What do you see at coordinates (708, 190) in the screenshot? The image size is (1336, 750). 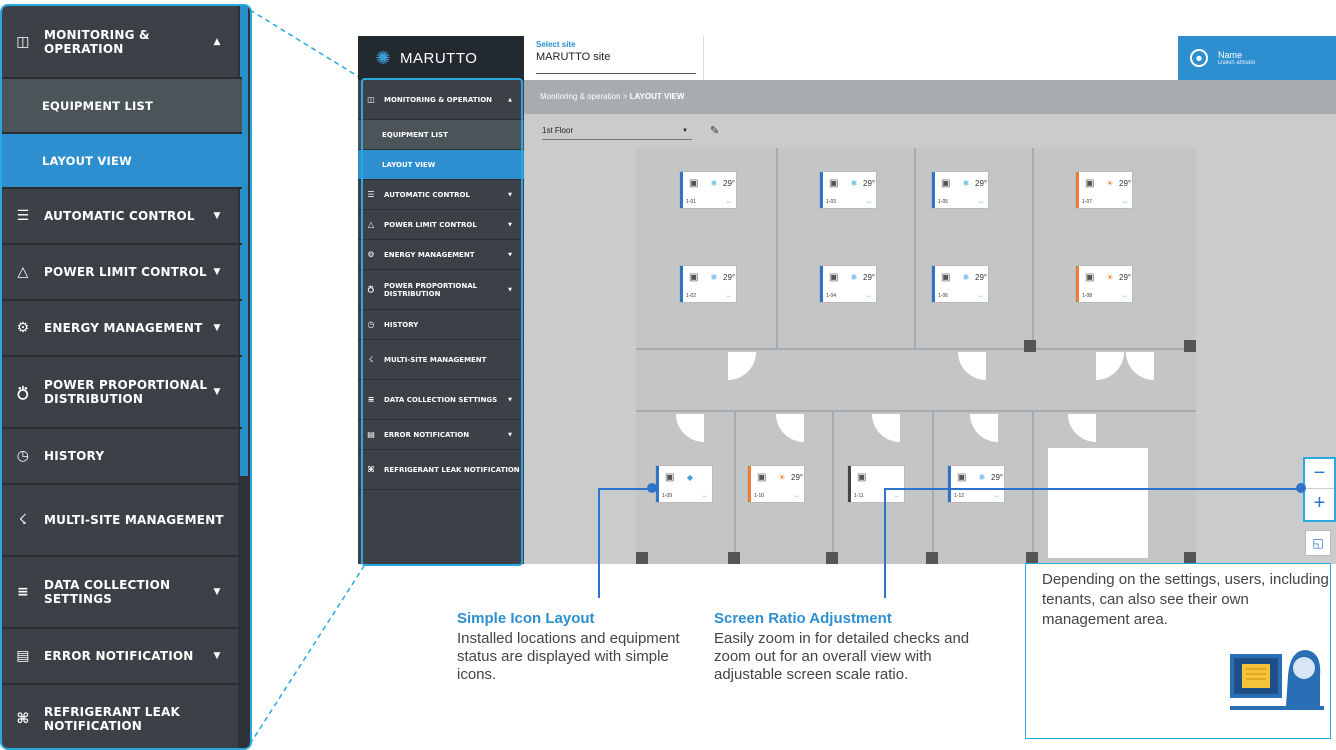 I see `equipment-unit: ▣ ❄ 29° 1-01 ↔` at bounding box center [708, 190].